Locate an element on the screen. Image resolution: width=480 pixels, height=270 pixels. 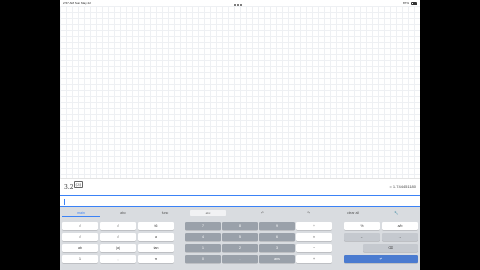
key-2: 2 is located at coordinates (240, 248).